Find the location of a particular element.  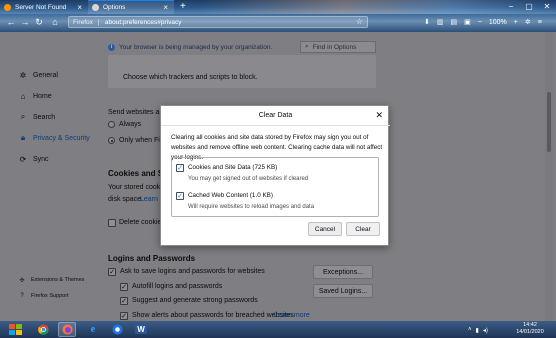

tab-server-not-found: Server Not Found × is located at coordinates (44, 7).